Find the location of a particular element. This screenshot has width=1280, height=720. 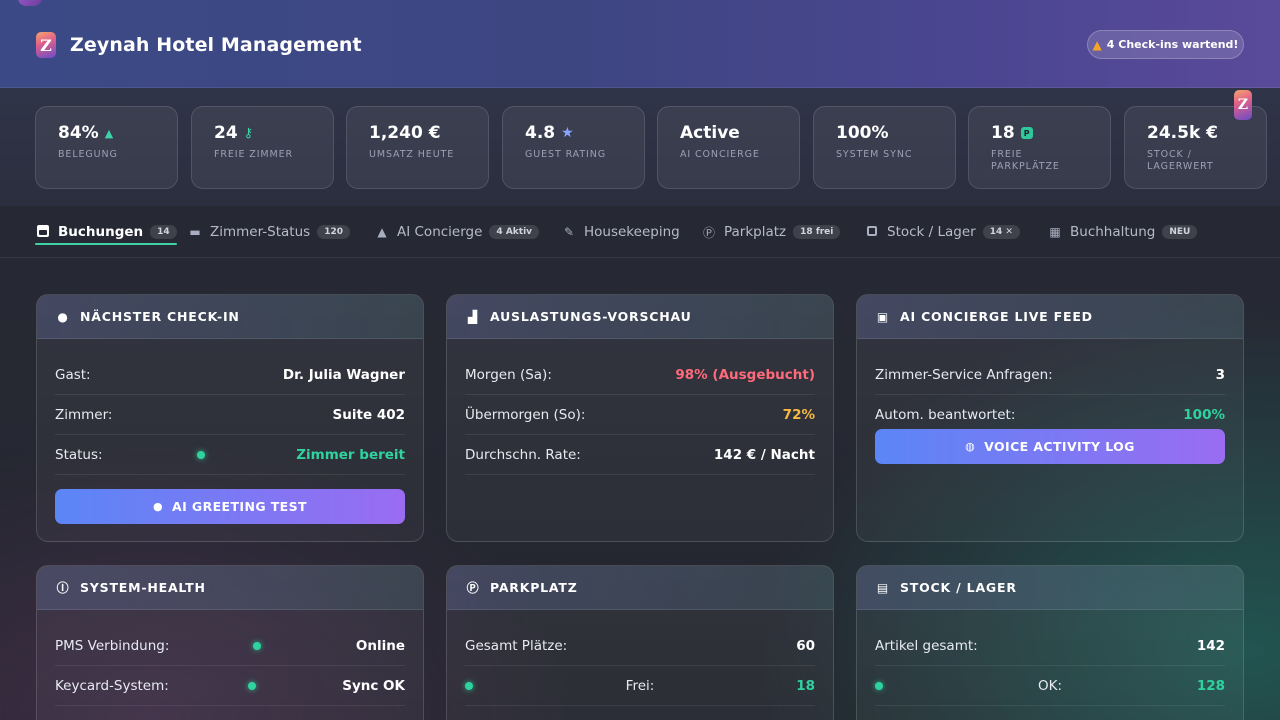

card-header: Ⓟ Parkplatz is located at coordinates (640, 588).